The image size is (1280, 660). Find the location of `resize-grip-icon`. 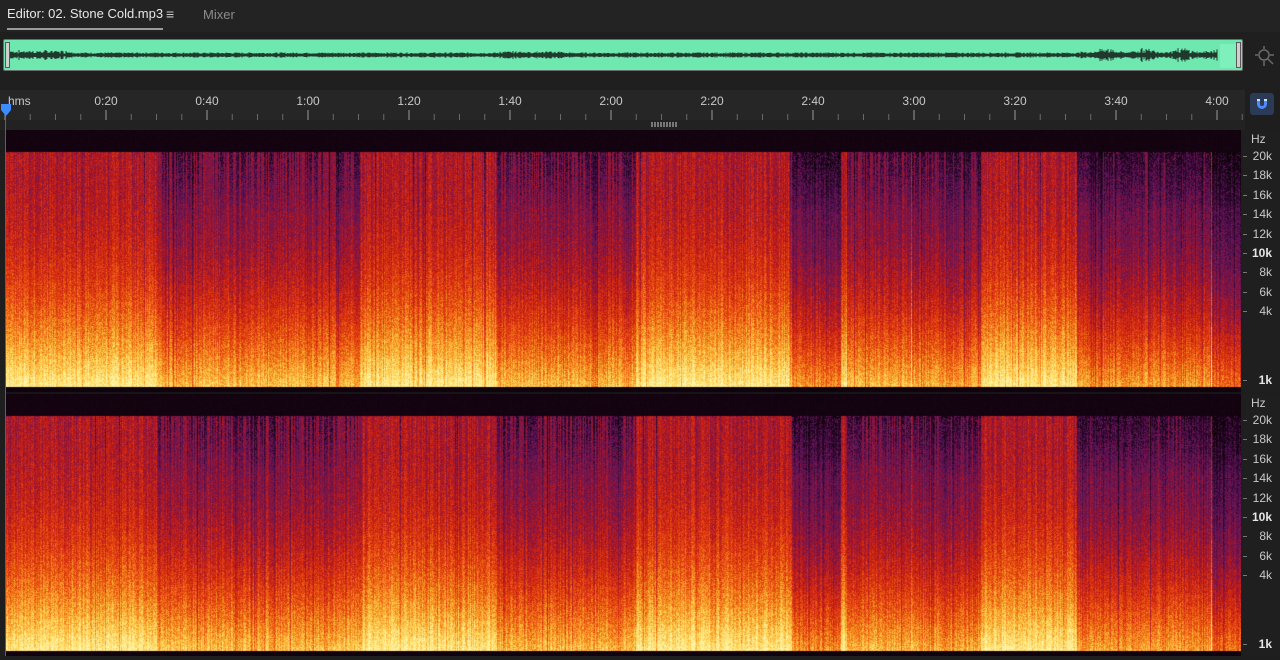

resize-grip-icon is located at coordinates (664, 124).